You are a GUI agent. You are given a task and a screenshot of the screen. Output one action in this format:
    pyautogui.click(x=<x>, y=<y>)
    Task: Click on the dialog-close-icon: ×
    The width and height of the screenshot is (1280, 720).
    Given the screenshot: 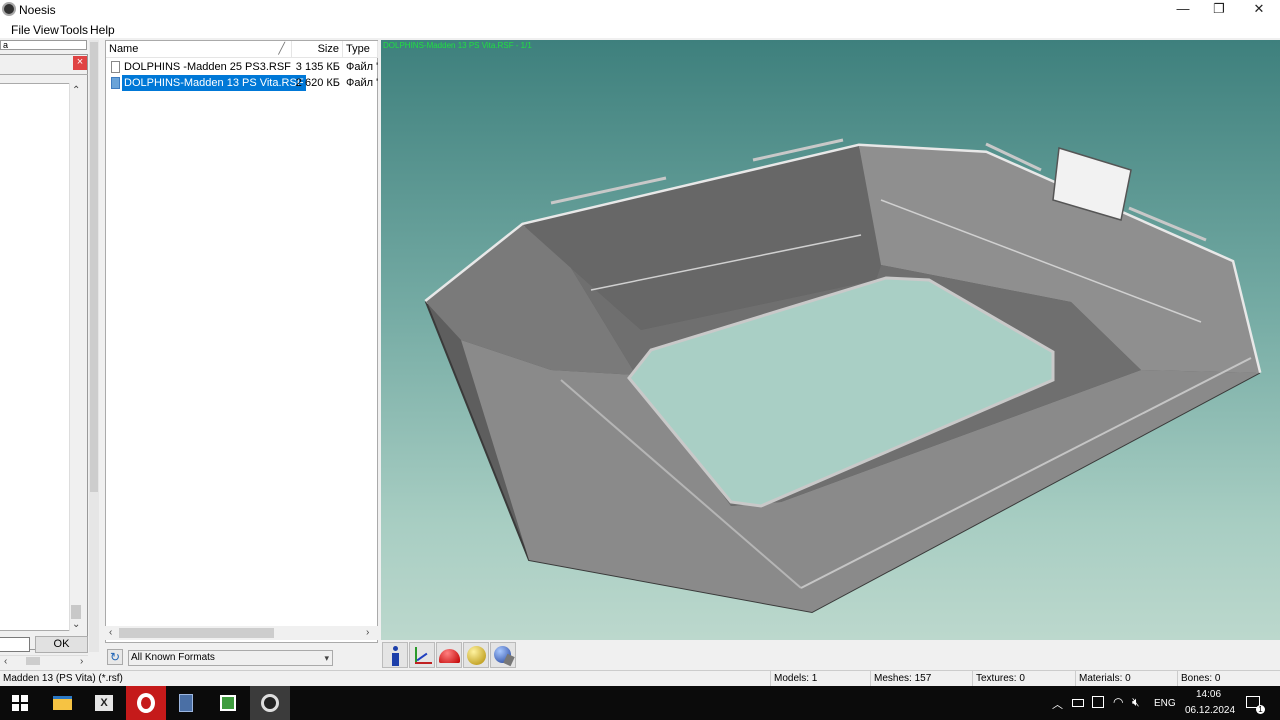 What is the action you would take?
    pyautogui.click(x=80, y=63)
    